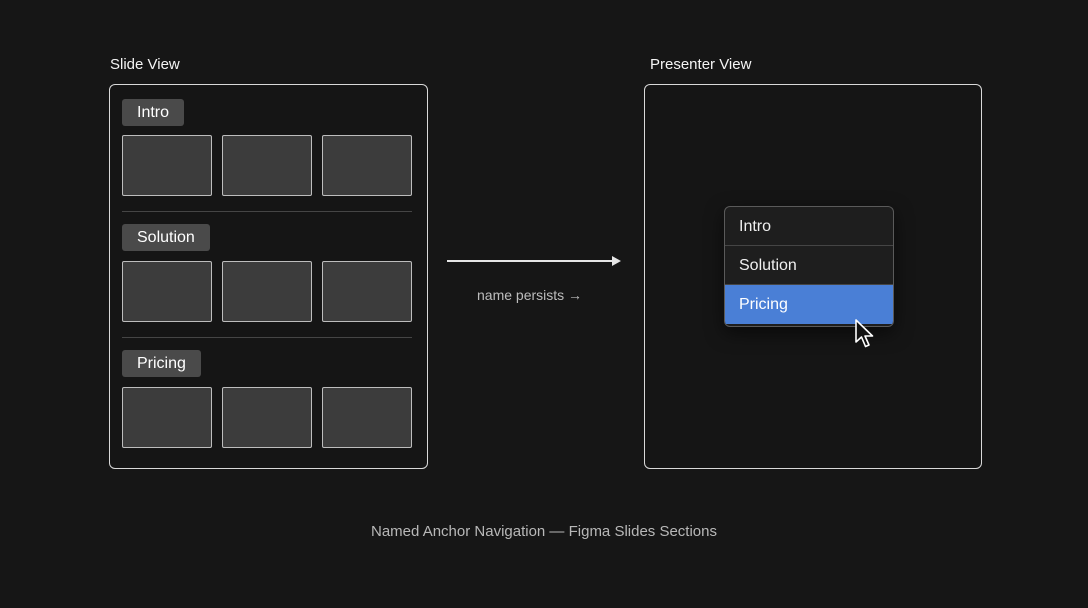 The width and height of the screenshot is (1088, 608). What do you see at coordinates (145, 64) in the screenshot?
I see `slide-view-title: Slide View` at bounding box center [145, 64].